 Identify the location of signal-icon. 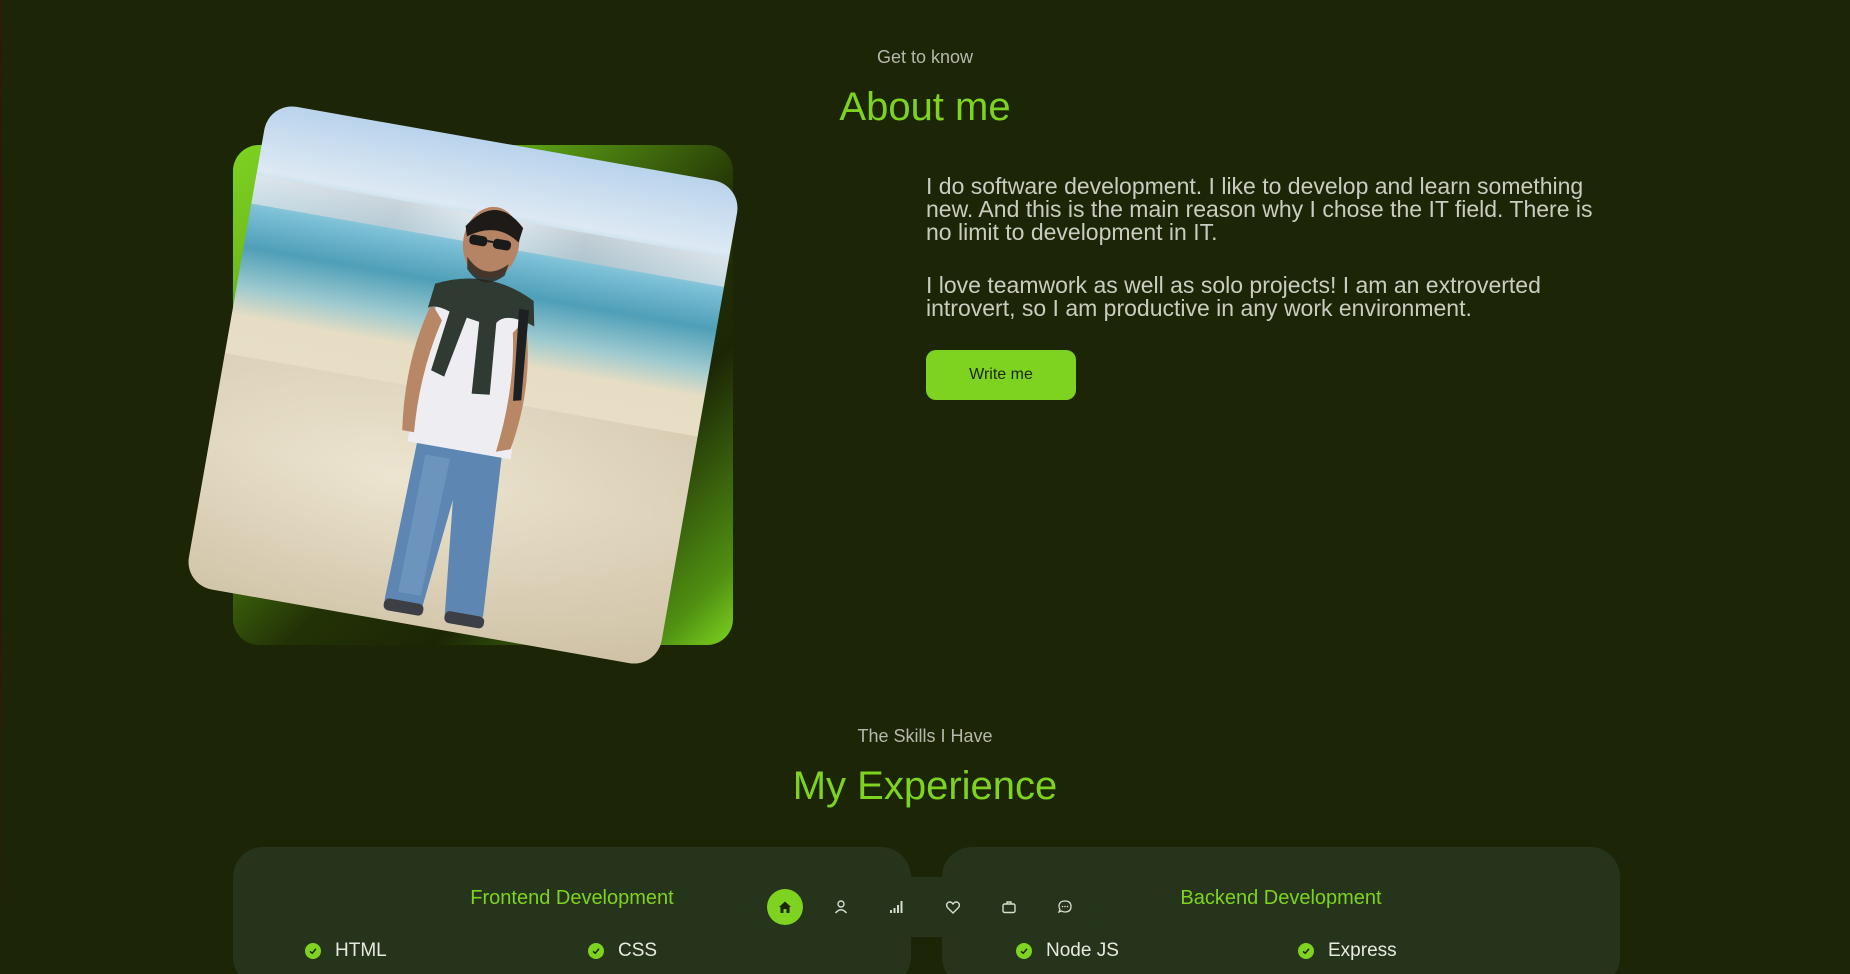
(896, 907).